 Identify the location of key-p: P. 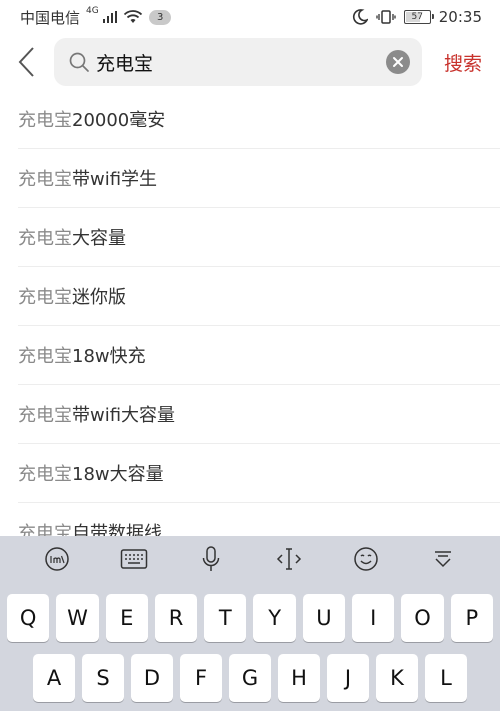
(471, 618).